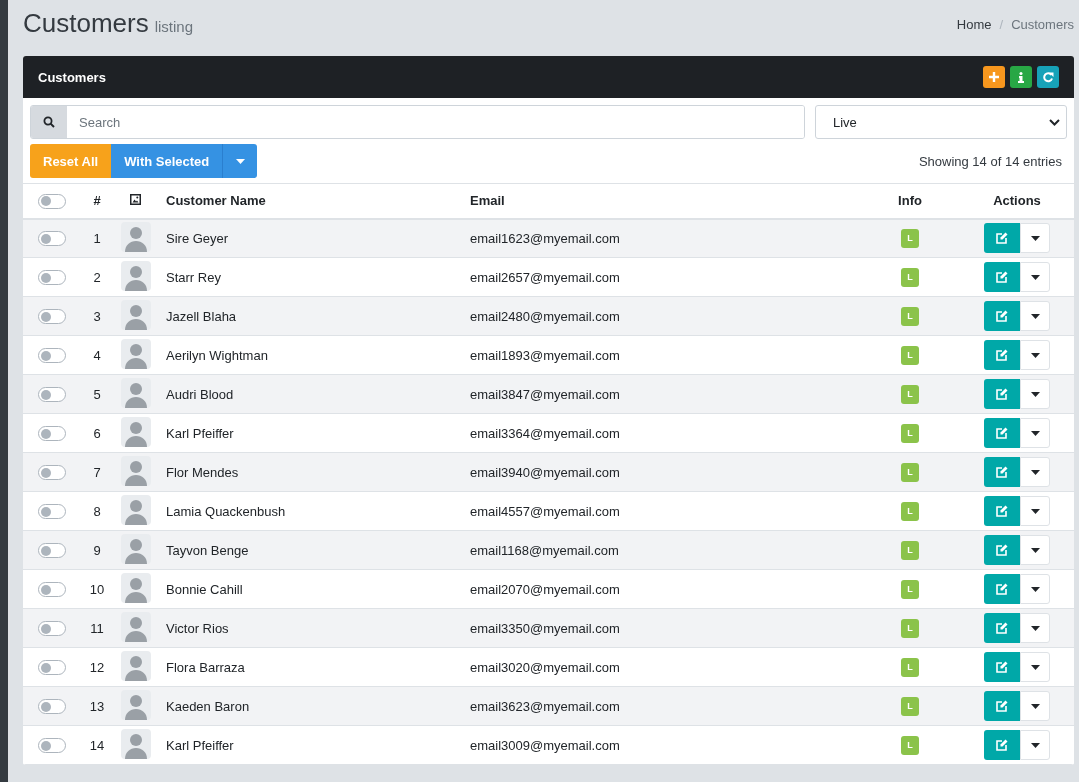 The image size is (1079, 782). What do you see at coordinates (661, 550) in the screenshot?
I see `customer-email: email1168@myemail.com` at bounding box center [661, 550].